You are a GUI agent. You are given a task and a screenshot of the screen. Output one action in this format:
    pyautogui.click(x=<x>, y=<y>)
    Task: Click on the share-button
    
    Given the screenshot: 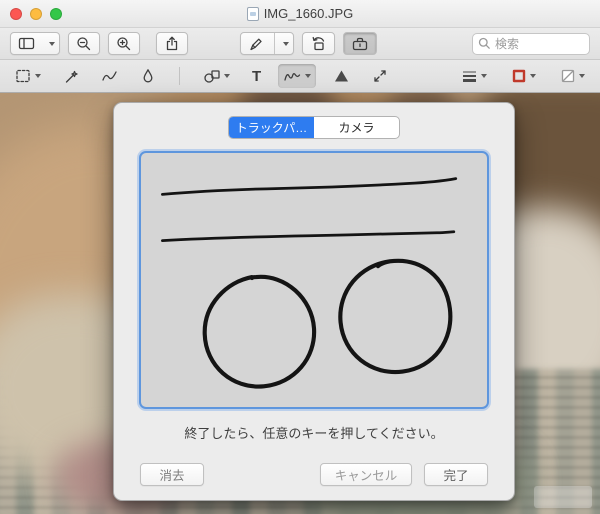 What is the action you would take?
    pyautogui.click(x=172, y=43)
    